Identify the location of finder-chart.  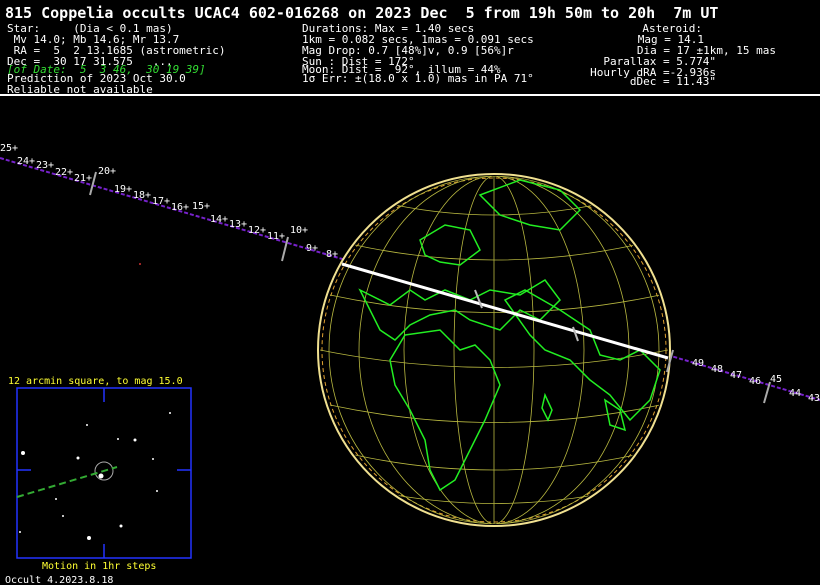
(104, 473).